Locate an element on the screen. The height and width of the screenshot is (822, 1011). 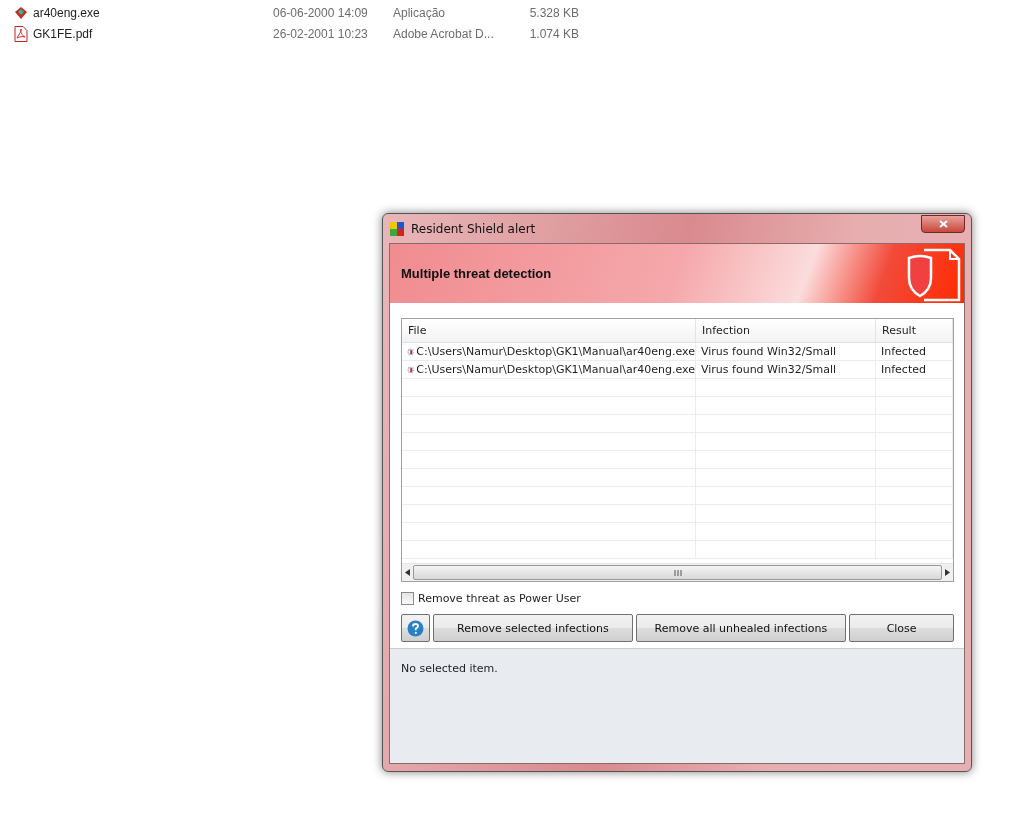
pdf-document-icon is located at coordinates (21, 33).